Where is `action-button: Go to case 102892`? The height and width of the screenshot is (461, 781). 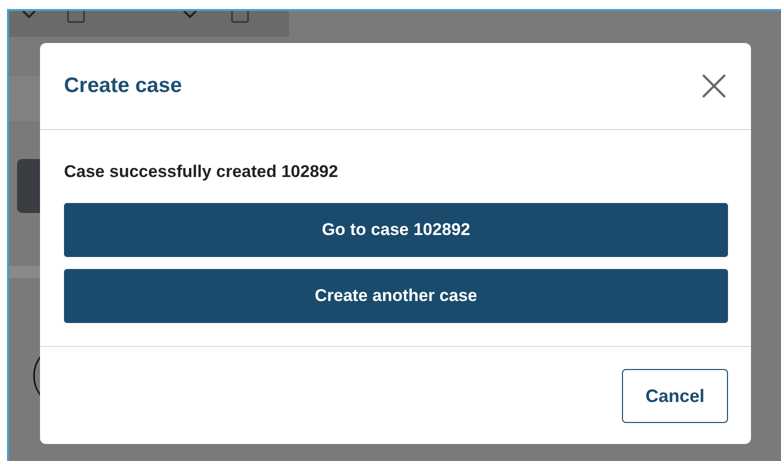
action-button: Go to case 102892 is located at coordinates (396, 229).